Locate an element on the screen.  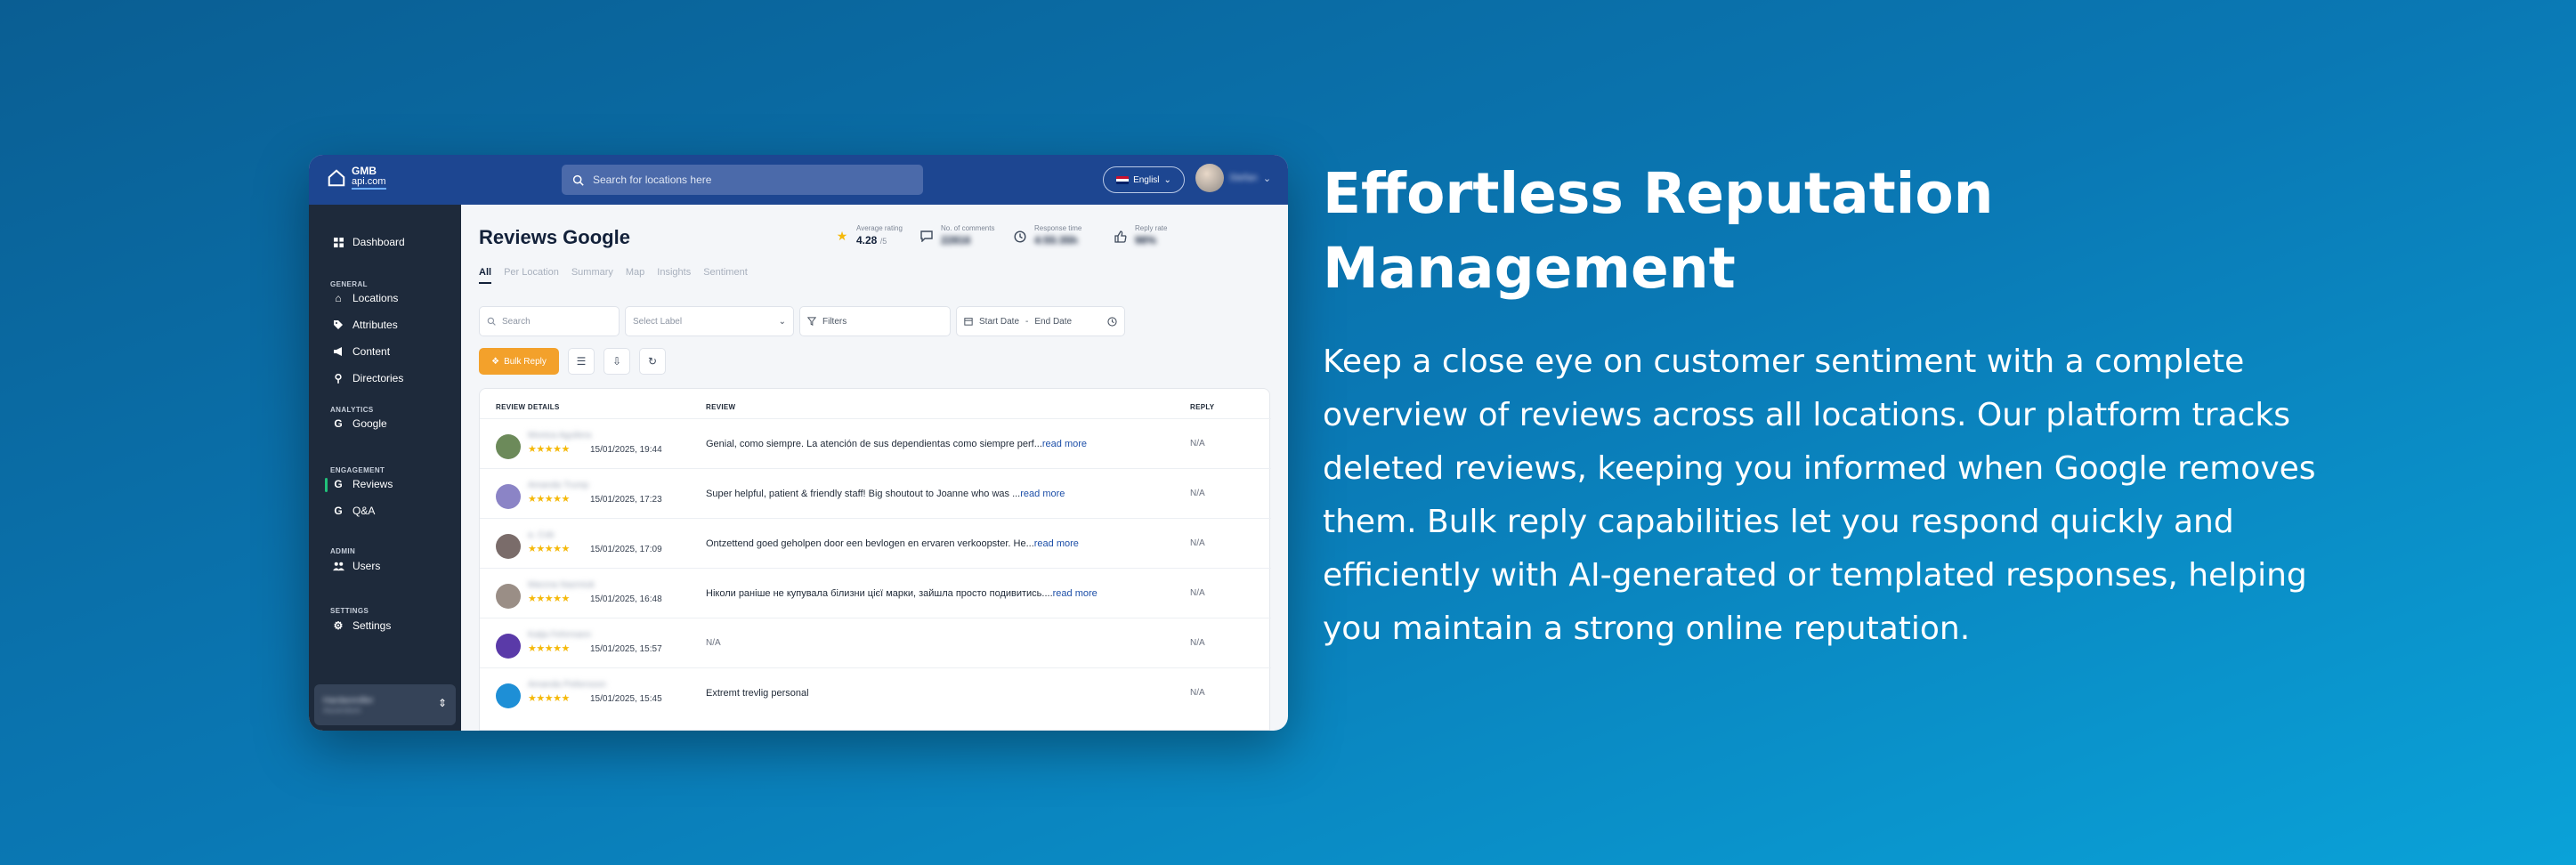
review-text: N/A is located at coordinates (714, 643).